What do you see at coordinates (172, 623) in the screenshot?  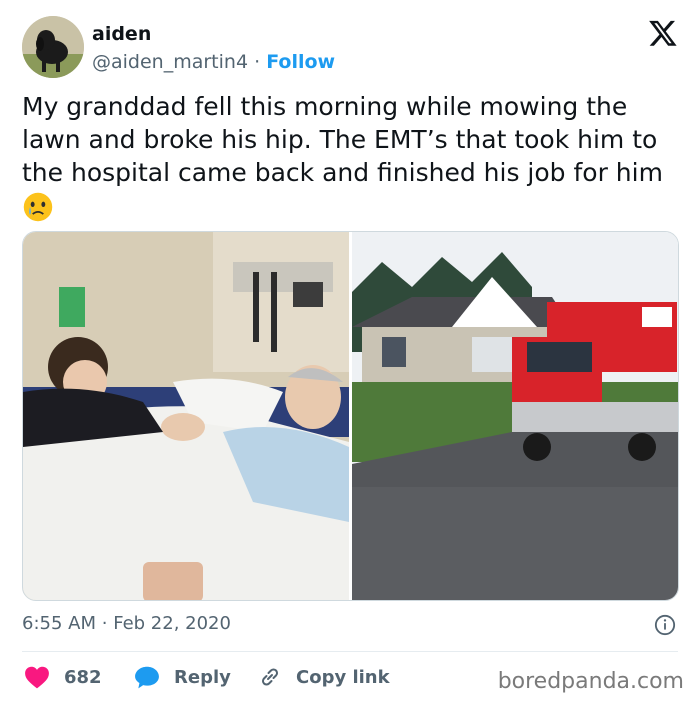 I see `tweet-date: Feb 22, 2020` at bounding box center [172, 623].